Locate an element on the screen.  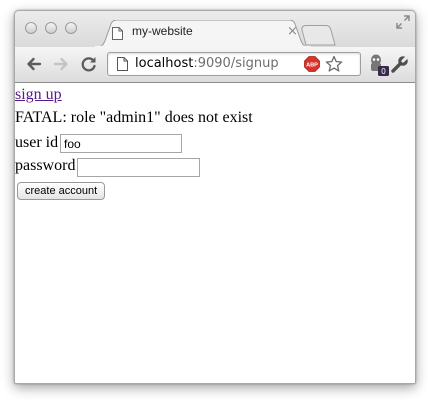
forward-arrow-icon is located at coordinates (61, 64).